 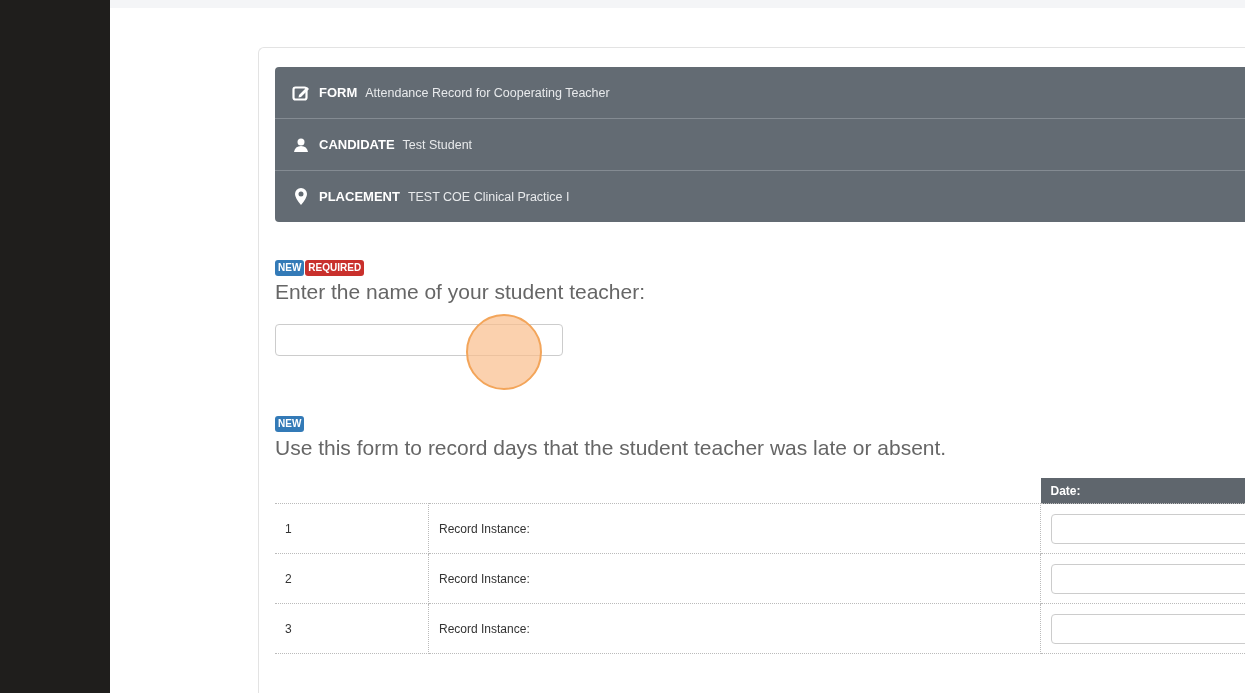 I want to click on header-label: PLACEMENT, so click(x=359, y=196).